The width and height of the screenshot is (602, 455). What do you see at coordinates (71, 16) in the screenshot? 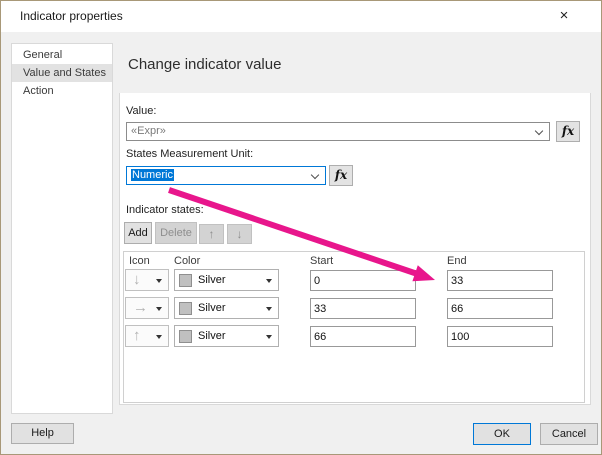
I see `dialog-title: Indicator properties` at bounding box center [71, 16].